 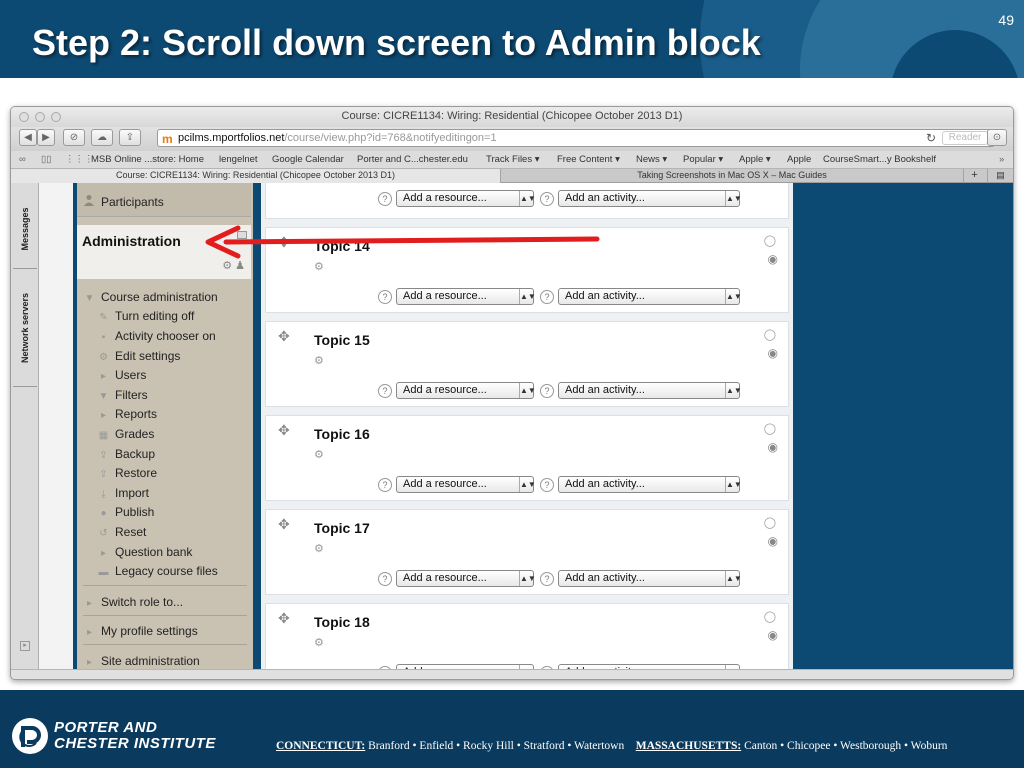 What do you see at coordinates (106, 727) in the screenshot?
I see `institute-name-line1: PORTER AND` at bounding box center [106, 727].